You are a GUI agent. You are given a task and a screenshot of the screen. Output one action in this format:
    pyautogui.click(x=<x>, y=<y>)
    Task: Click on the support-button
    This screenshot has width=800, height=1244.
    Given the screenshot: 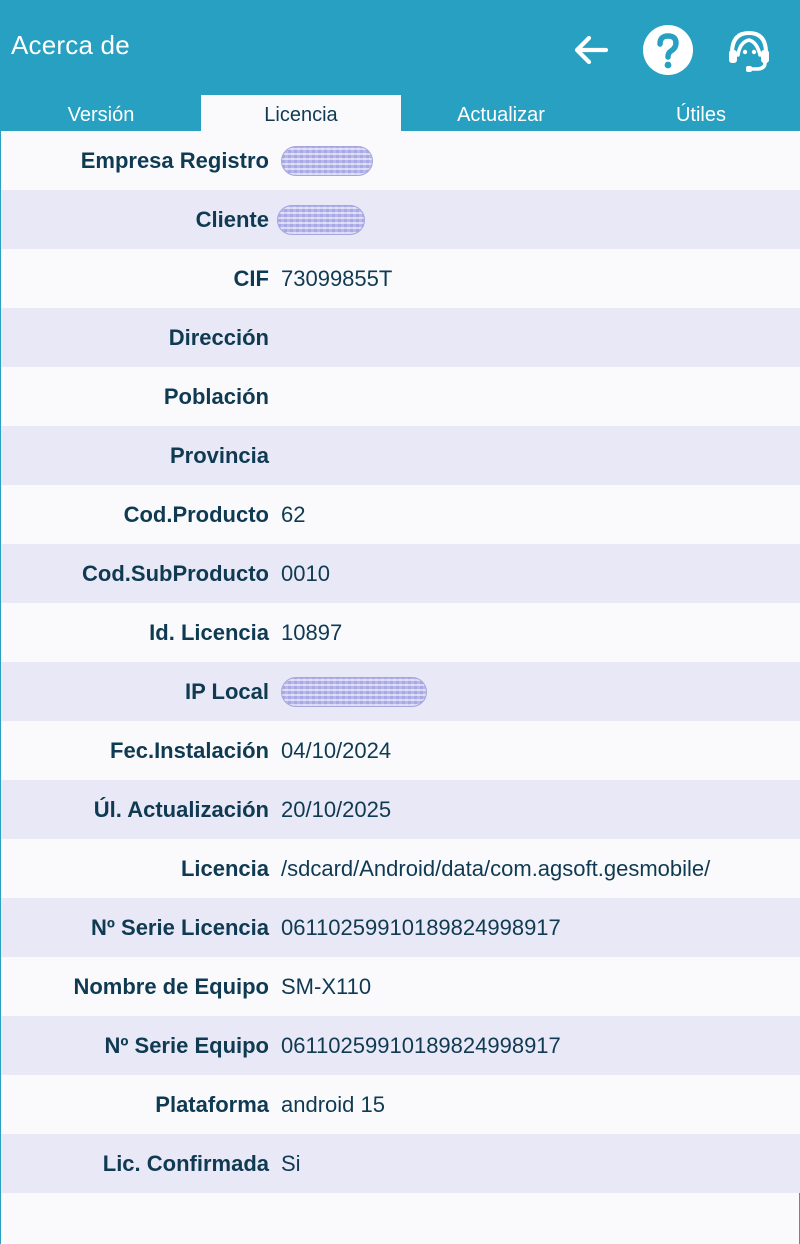 What is the action you would take?
    pyautogui.click(x=749, y=50)
    